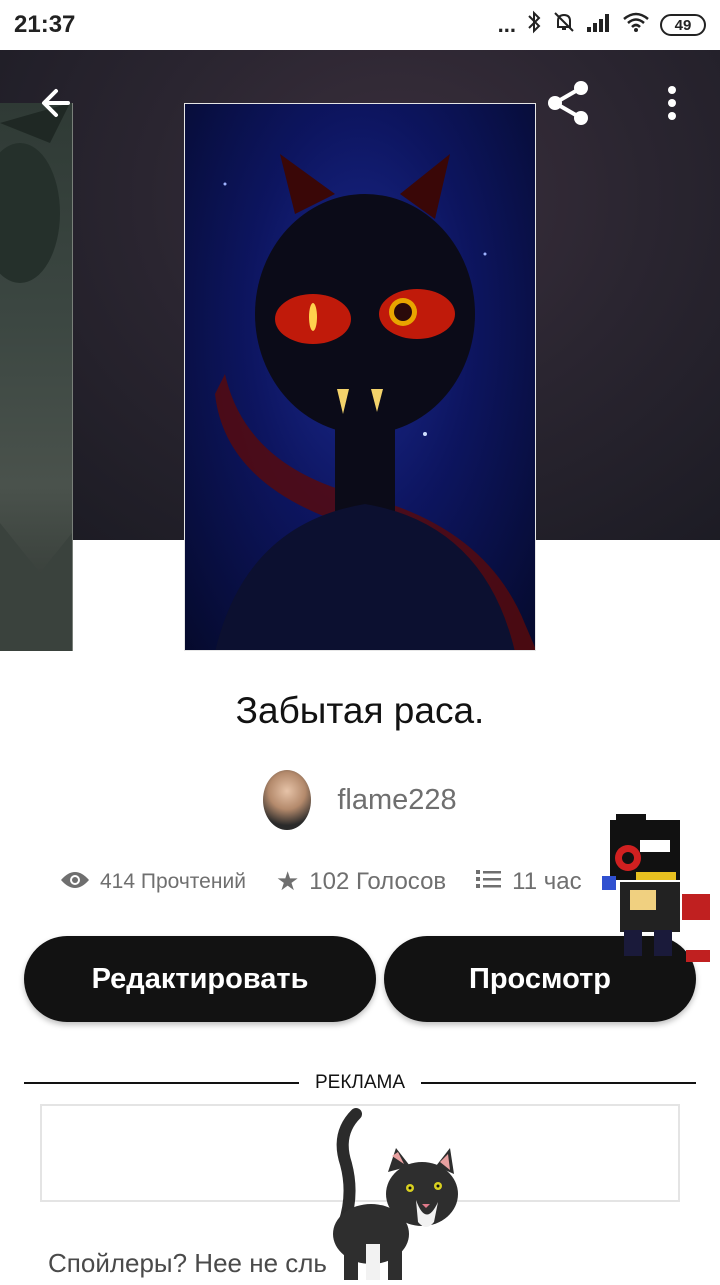 The height and width of the screenshot is (1285, 720). I want to click on signal-strength-icon, so click(599, 25).